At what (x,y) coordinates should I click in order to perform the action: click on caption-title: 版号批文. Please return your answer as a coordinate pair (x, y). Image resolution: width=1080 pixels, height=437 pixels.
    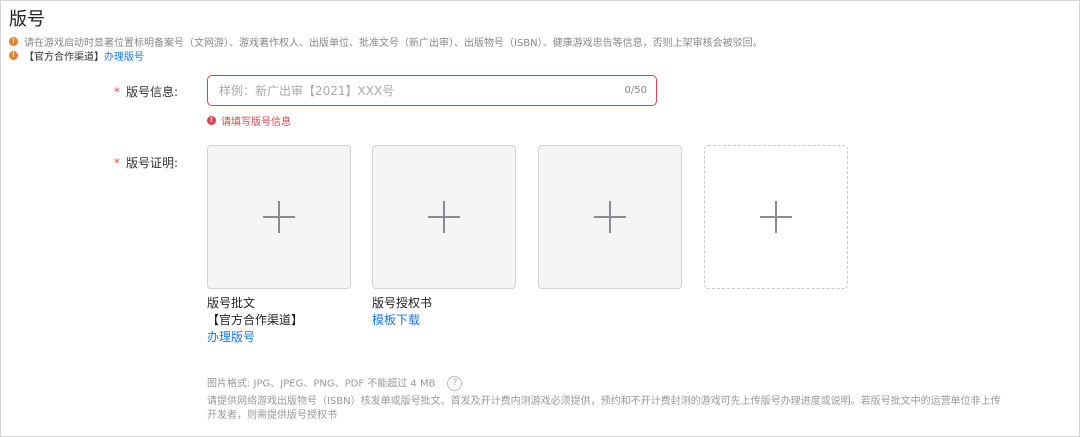
    Looking at the image, I should click on (231, 303).